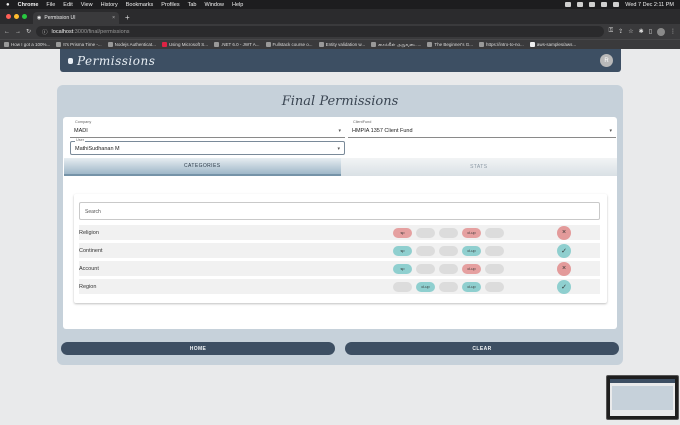  What do you see at coordinates (60, 18) in the screenshot?
I see `tab-title: Permission UI` at bounding box center [60, 18].